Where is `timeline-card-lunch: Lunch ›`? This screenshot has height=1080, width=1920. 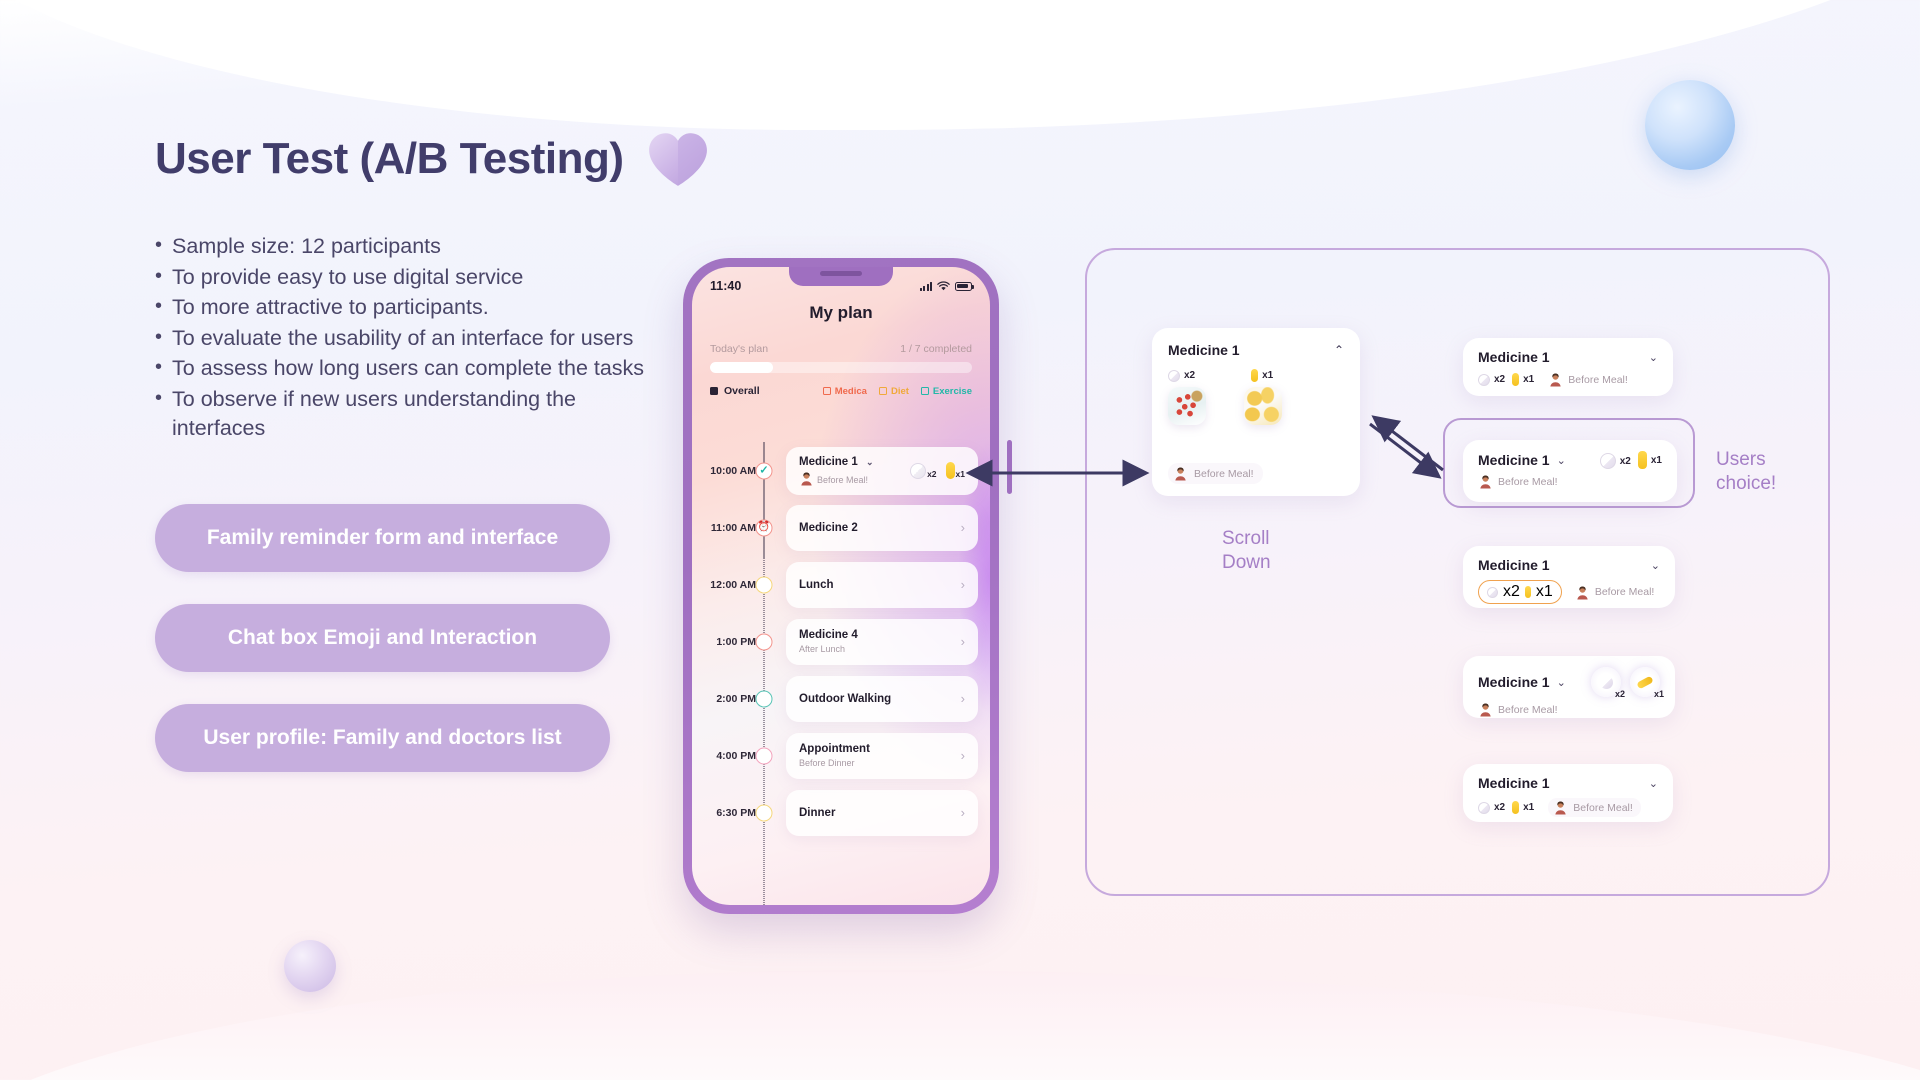
timeline-card-lunch: Lunch › is located at coordinates (882, 584).